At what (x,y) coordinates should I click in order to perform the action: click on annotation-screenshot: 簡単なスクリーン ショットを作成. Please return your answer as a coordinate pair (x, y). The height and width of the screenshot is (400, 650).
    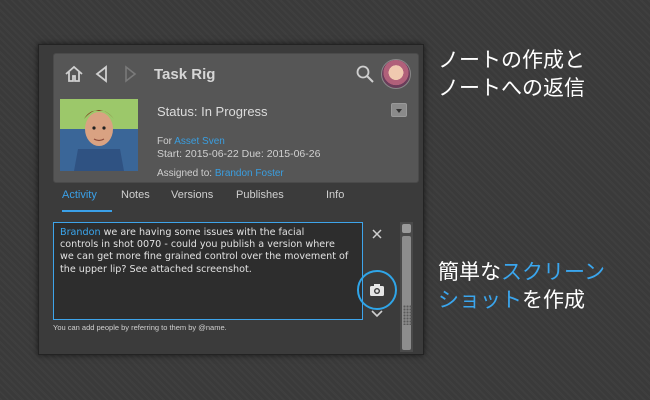
    Looking at the image, I should click on (521, 286).